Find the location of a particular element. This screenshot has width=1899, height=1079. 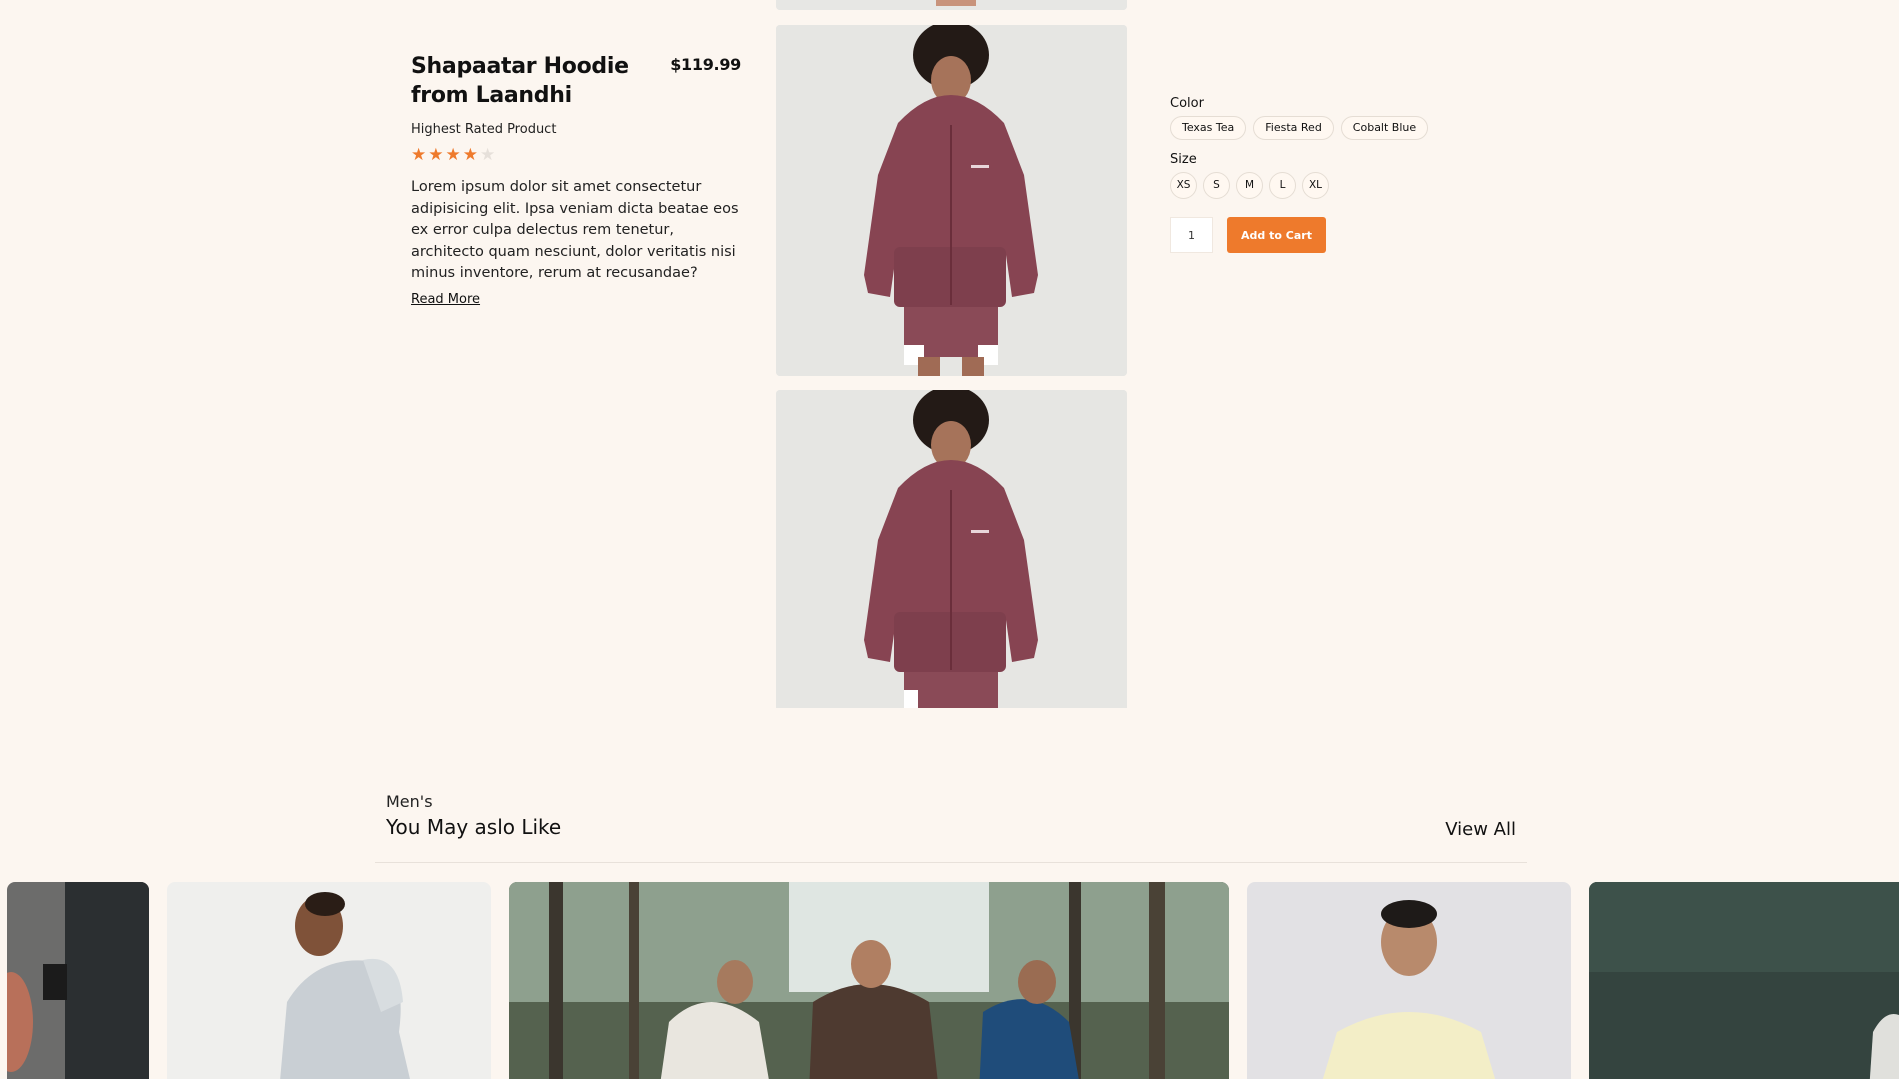

product-subtitle: Highest Rated Product is located at coordinates (484, 129).